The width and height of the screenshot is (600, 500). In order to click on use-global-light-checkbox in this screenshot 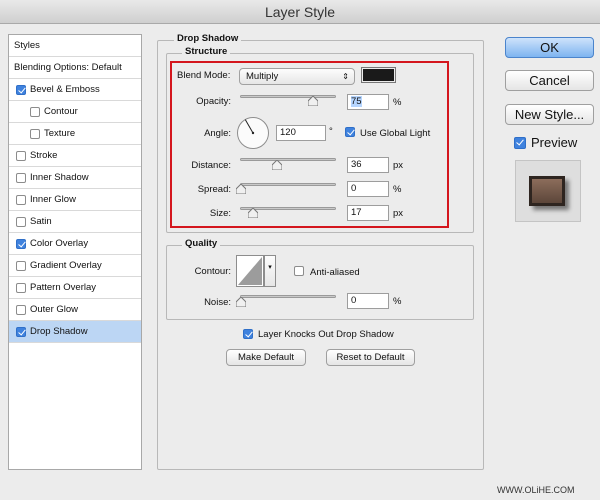, I will do `click(350, 132)`.